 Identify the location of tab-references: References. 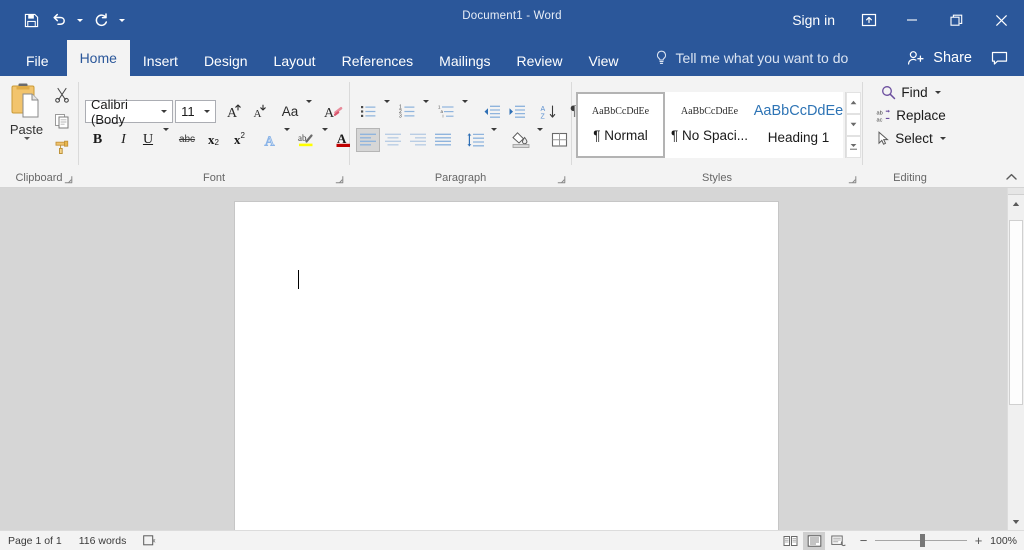
(378, 61).